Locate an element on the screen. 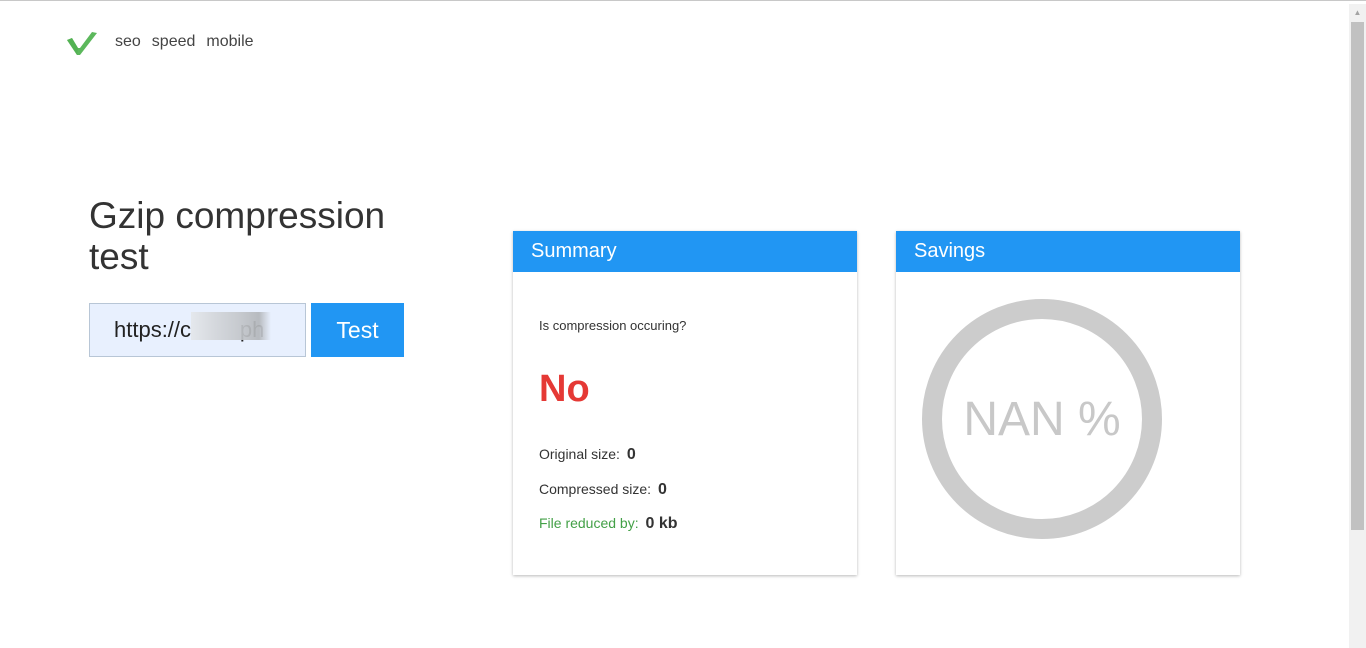  savings-card: Savings NAN % is located at coordinates (1068, 403).